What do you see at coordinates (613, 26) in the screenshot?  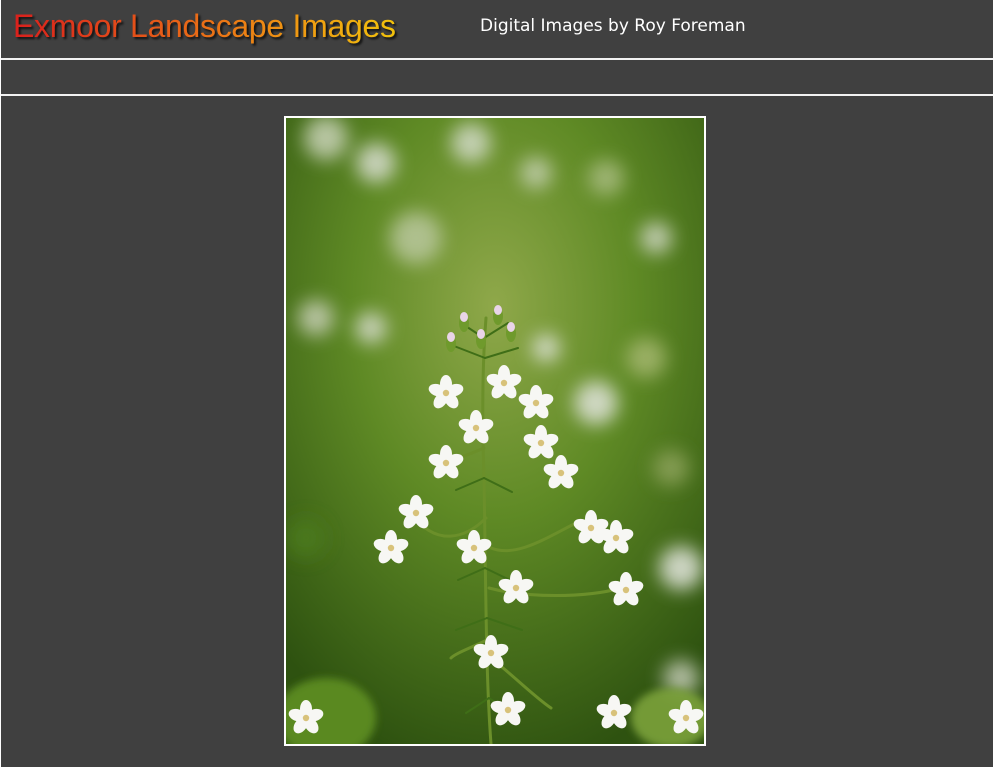 I see `site-subtitle: Digital Images by Roy Foreman` at bounding box center [613, 26].